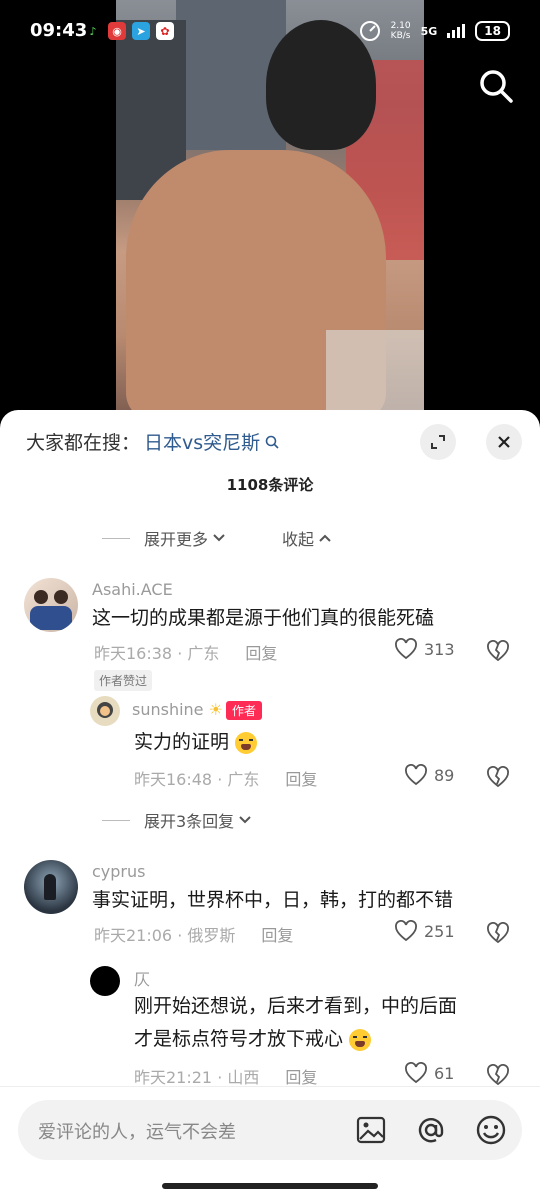  I want to click on hot-search-row: 大家都在搜： 日本vs突尼斯, so click(153, 441).